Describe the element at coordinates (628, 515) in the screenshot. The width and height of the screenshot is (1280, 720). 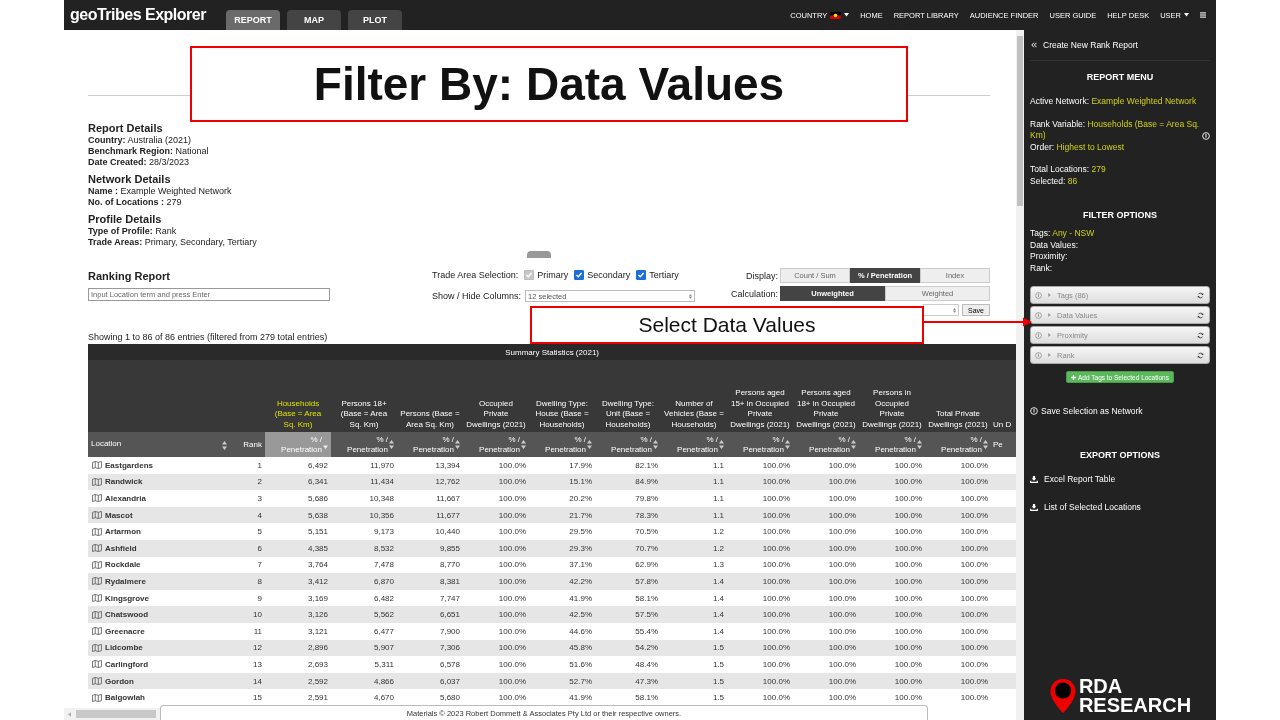
I see `table-cell: 78.3%` at that location.